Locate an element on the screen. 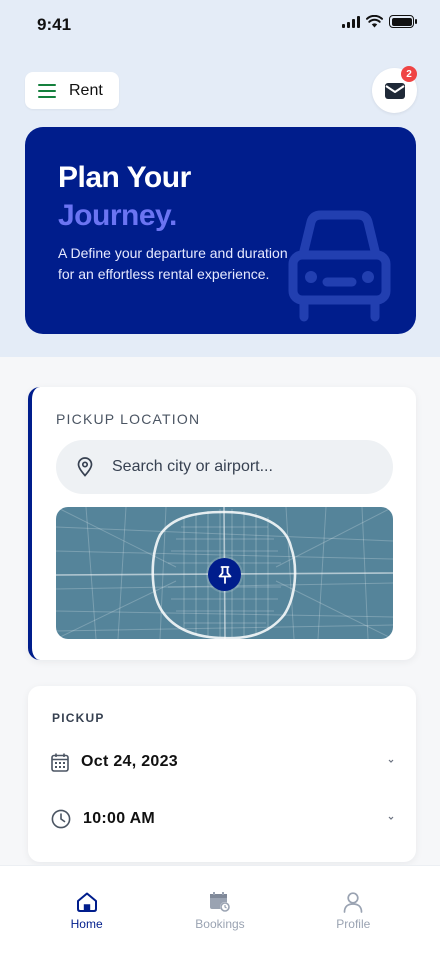 Image resolution: width=440 pixels, height=956 pixels. nav-profile: Profile is located at coordinates (353, 911).